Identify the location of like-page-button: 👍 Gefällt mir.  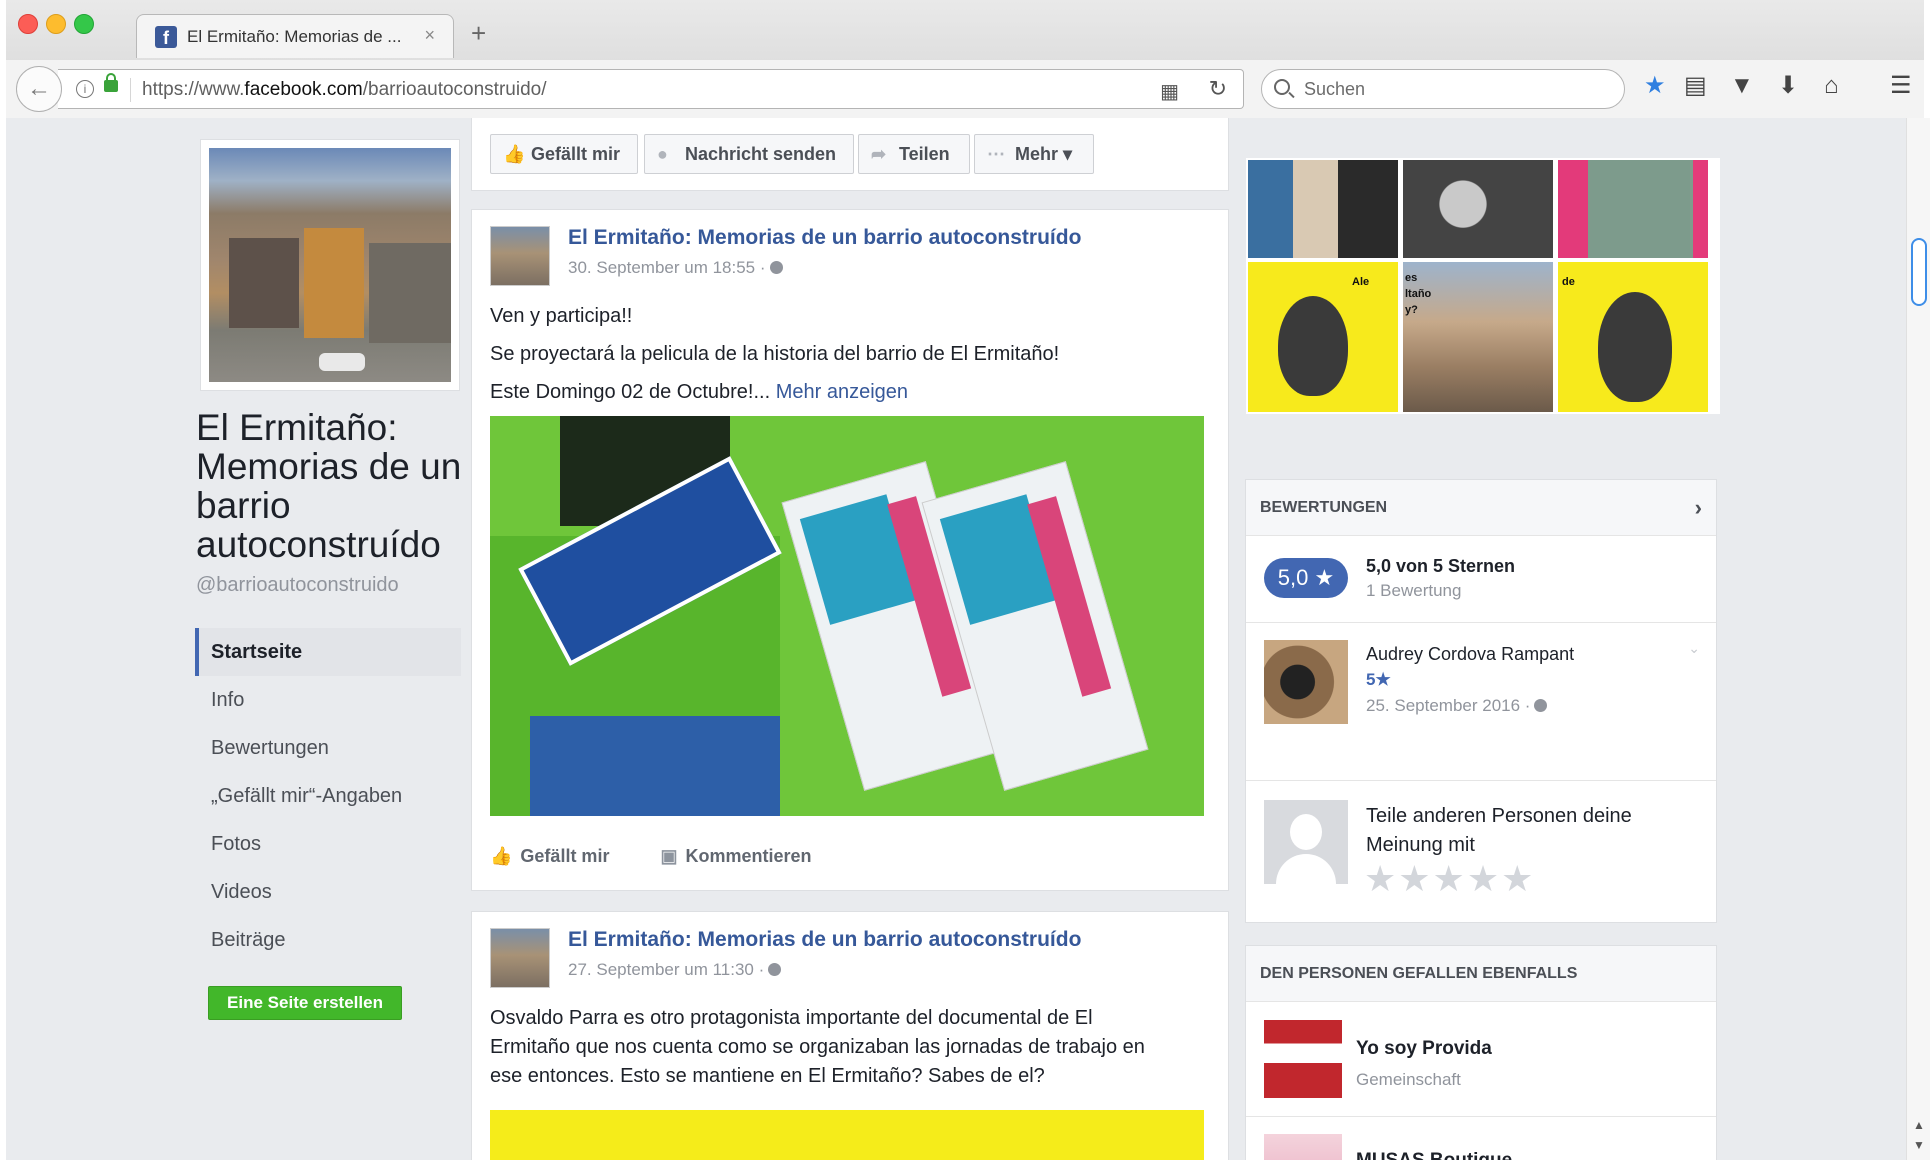
(564, 154).